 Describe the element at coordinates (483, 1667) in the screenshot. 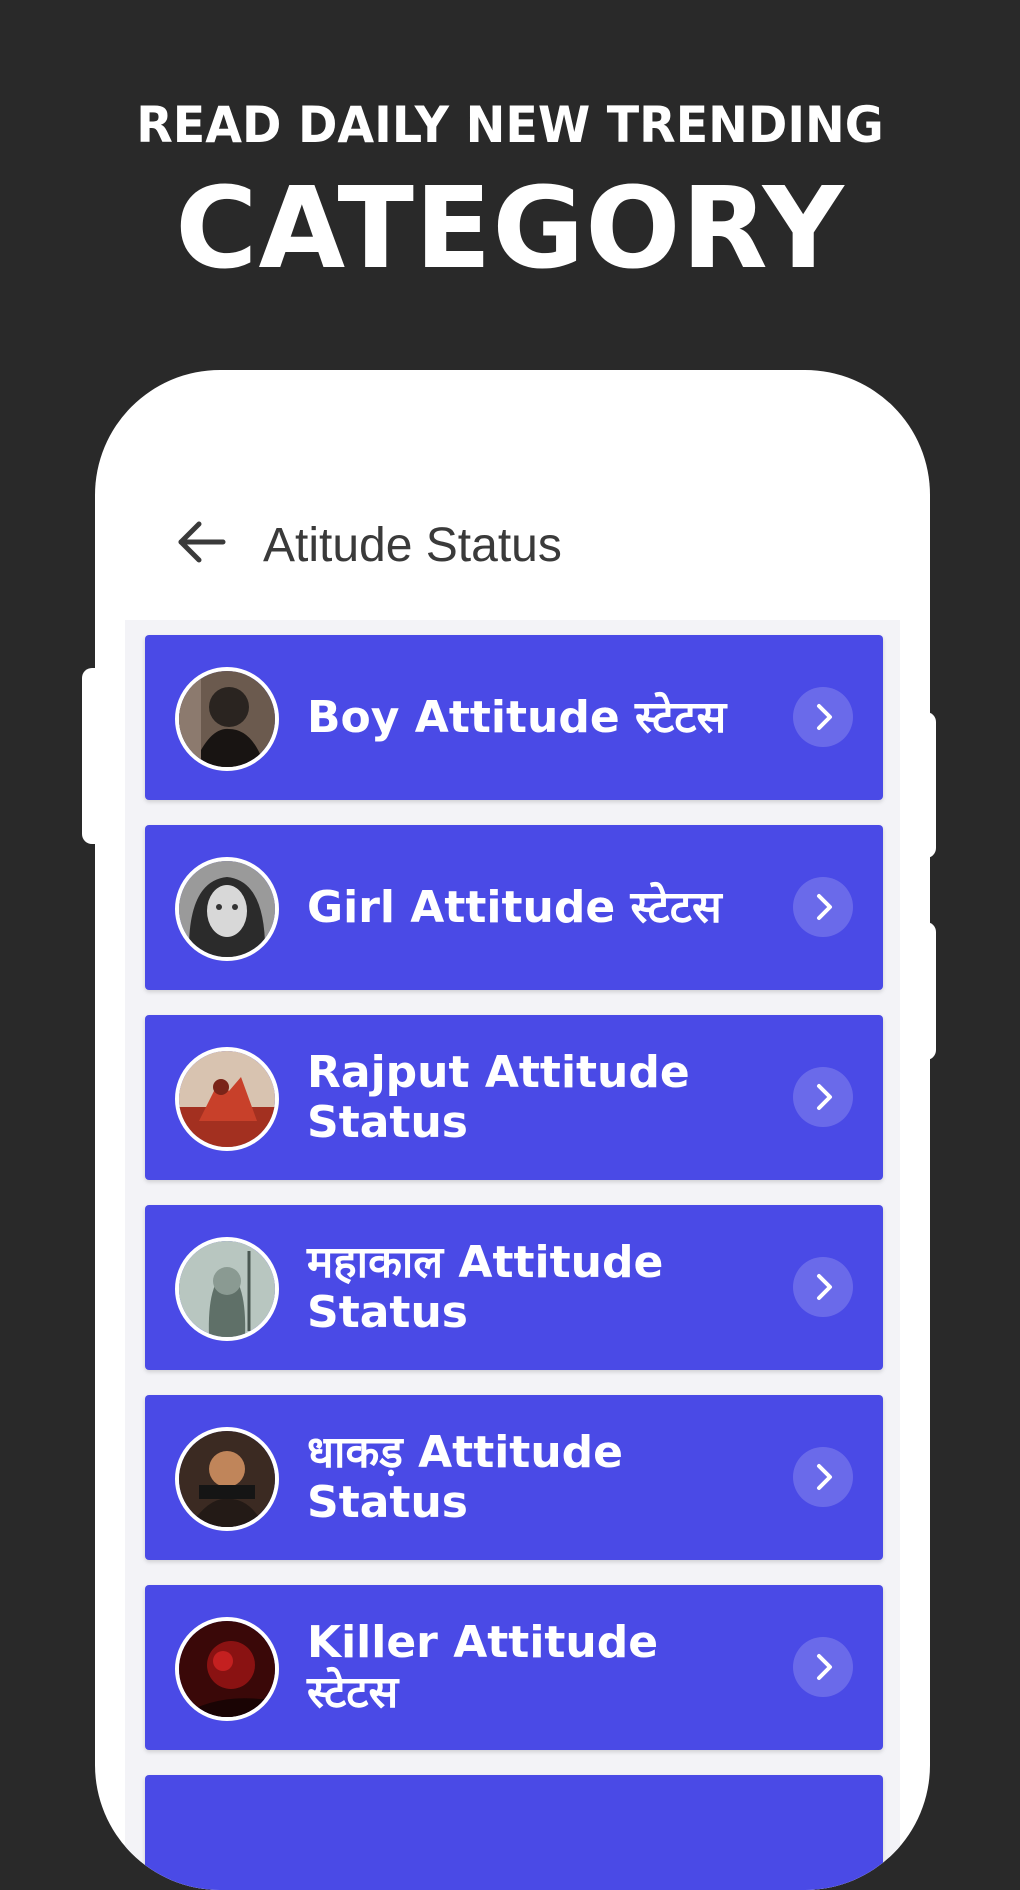

I see `list-item-label: Killer Attitude स्टेटस` at that location.